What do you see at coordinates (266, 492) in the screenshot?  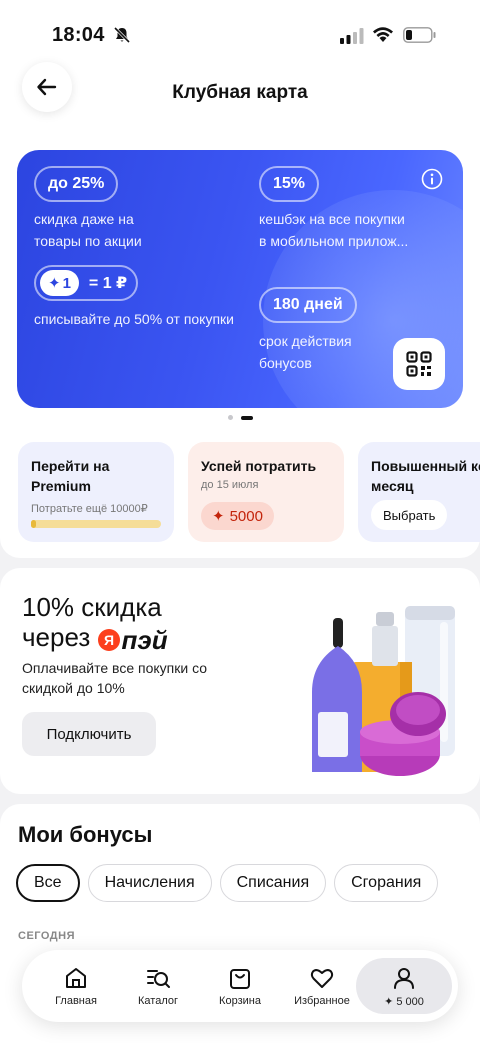 I see `promo-spend-card: Успей потратить до 15 июля ✦ 5000` at bounding box center [266, 492].